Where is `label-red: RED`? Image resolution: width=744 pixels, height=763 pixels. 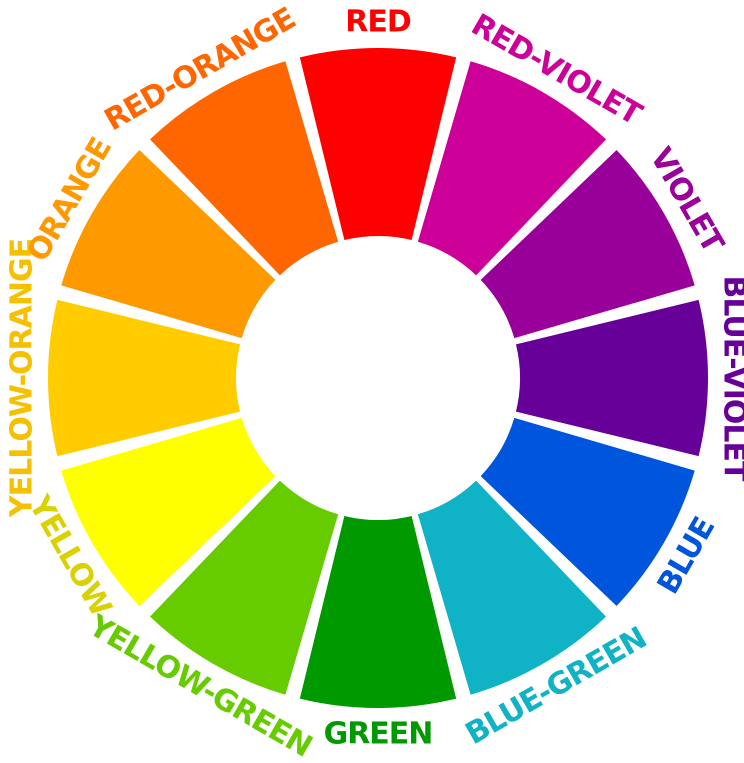
label-red: RED is located at coordinates (378, 22).